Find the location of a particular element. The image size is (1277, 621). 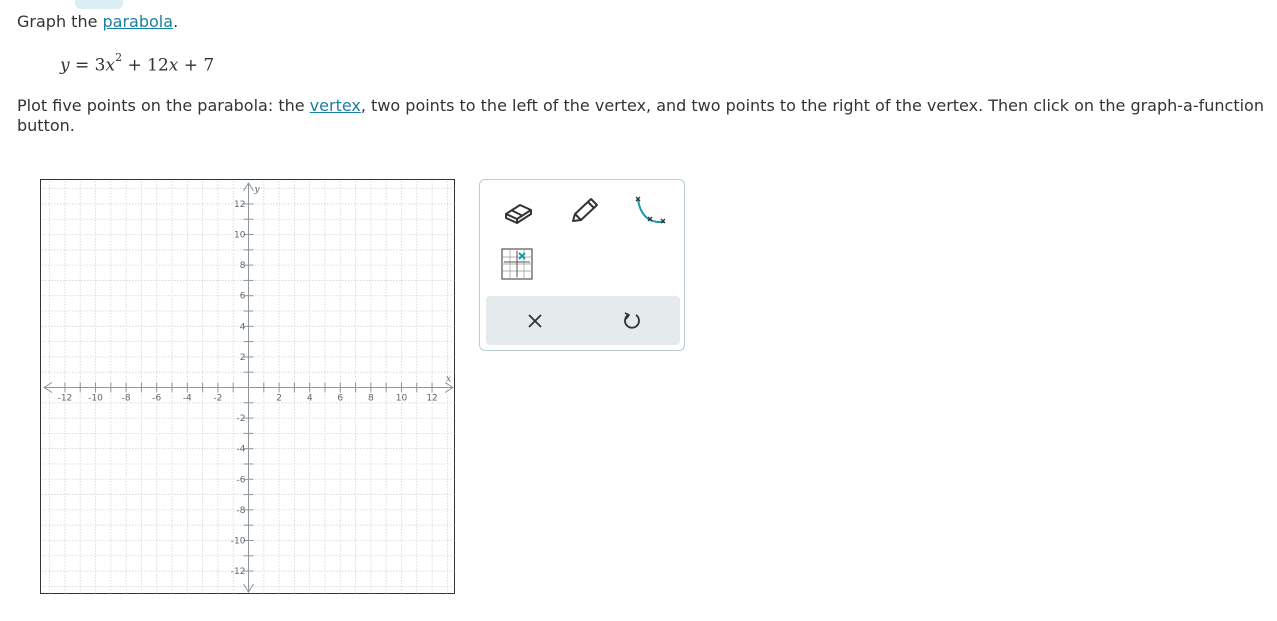

x-tick-label: -4 is located at coordinates (187, 399).